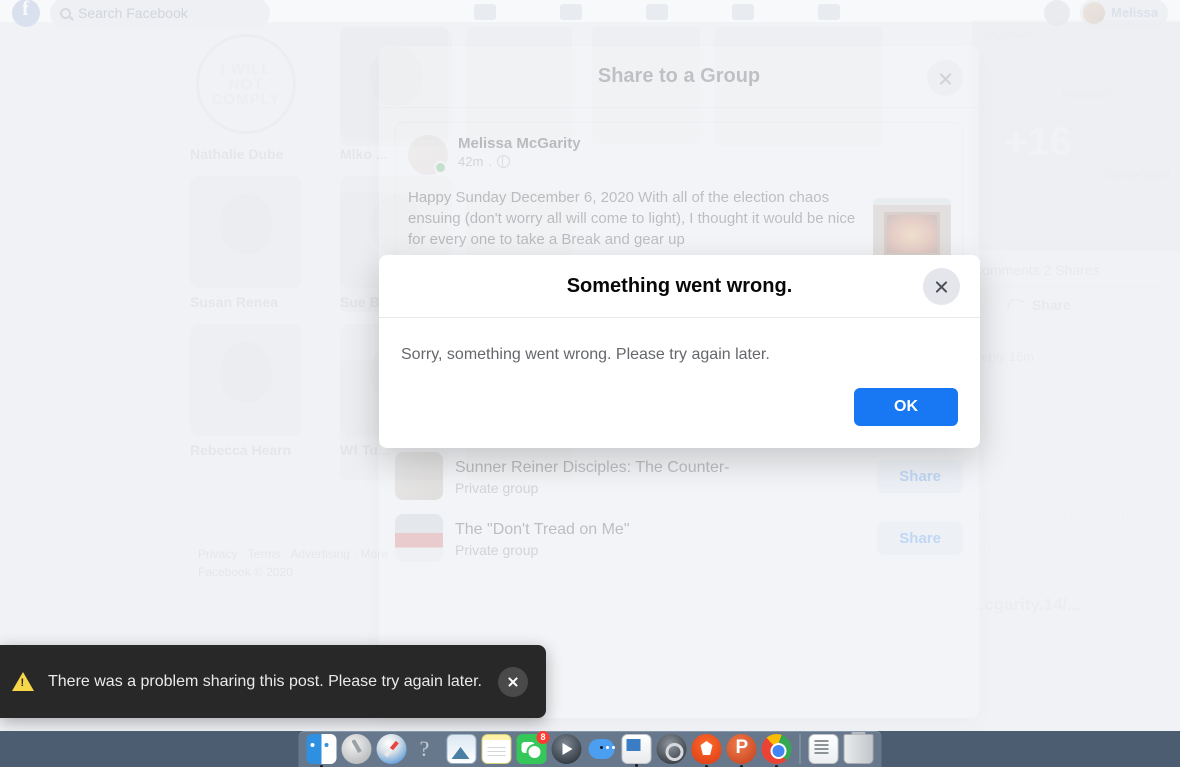 The image size is (1180, 767). I want to click on search-input: Search Facebook, so click(160, 14).